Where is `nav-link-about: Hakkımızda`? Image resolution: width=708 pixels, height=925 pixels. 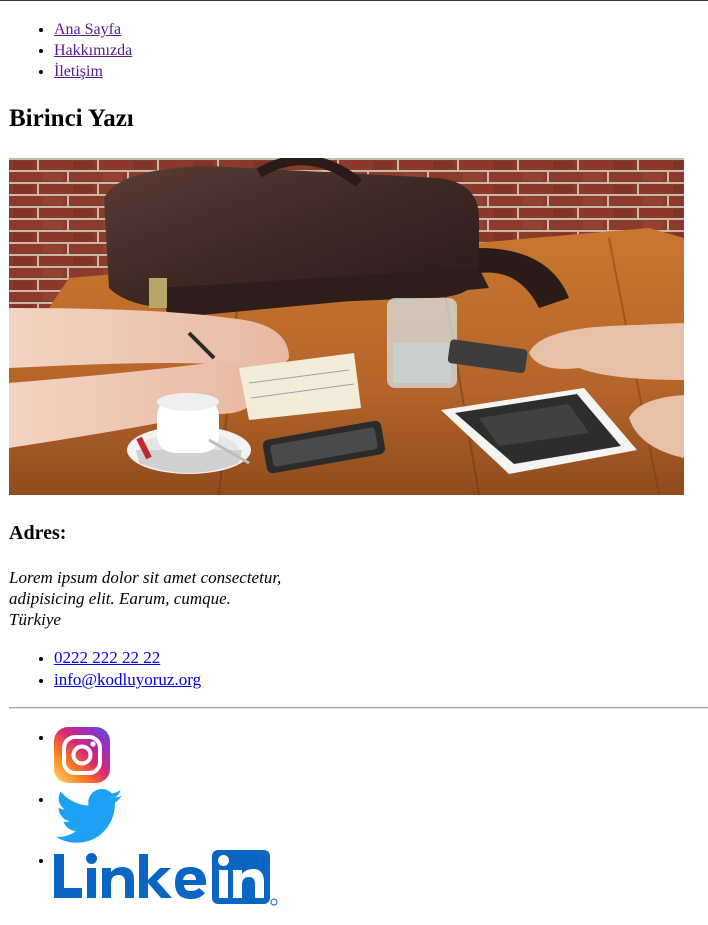 nav-link-about: Hakkımızda is located at coordinates (93, 50).